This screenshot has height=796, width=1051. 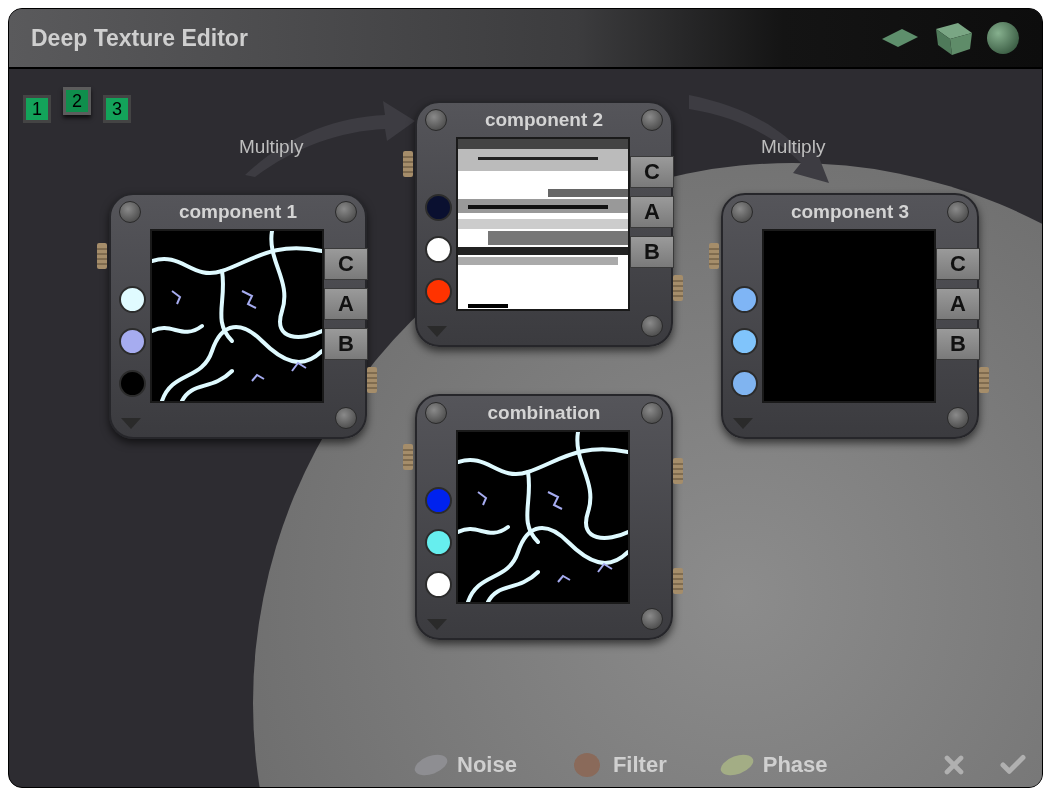 I want to click on node-title: component 3, so click(x=850, y=212).